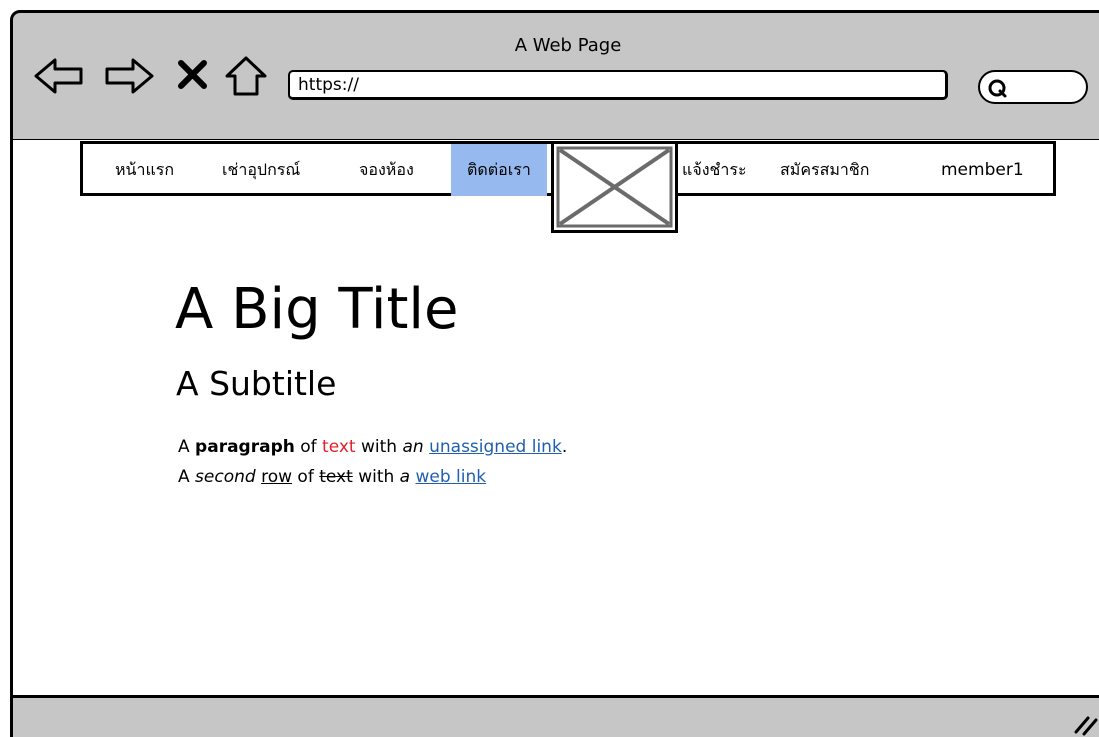  I want to click on text-fragment: ., so click(564, 447).